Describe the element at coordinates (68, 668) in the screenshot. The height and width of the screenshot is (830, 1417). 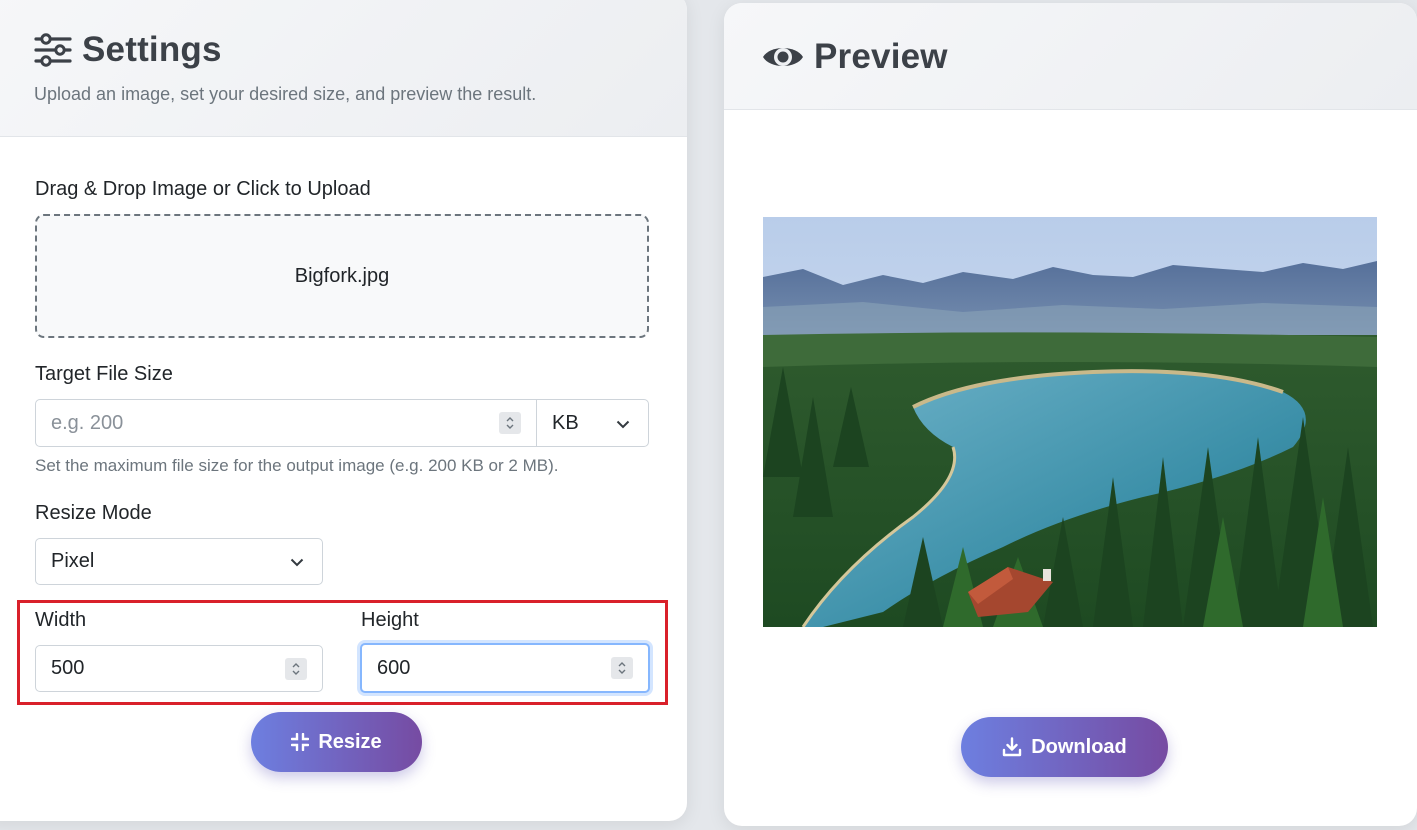
I see `width-value: 500` at that location.